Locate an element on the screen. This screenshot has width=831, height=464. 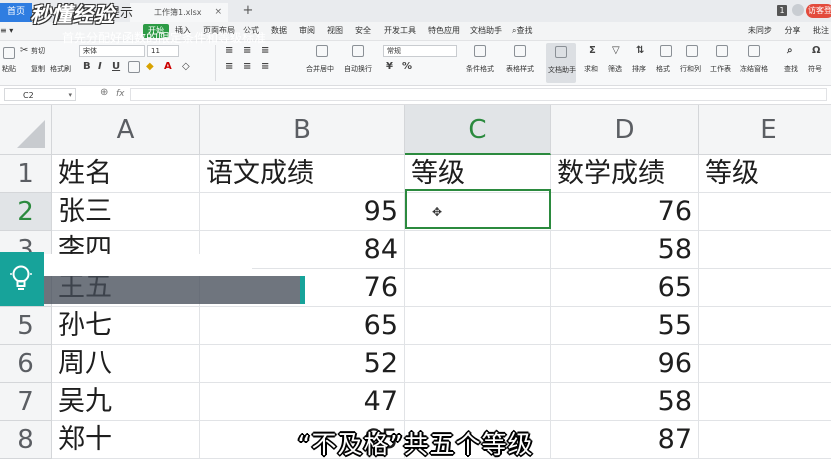
sum-icon: Σ is located at coordinates (592, 51).